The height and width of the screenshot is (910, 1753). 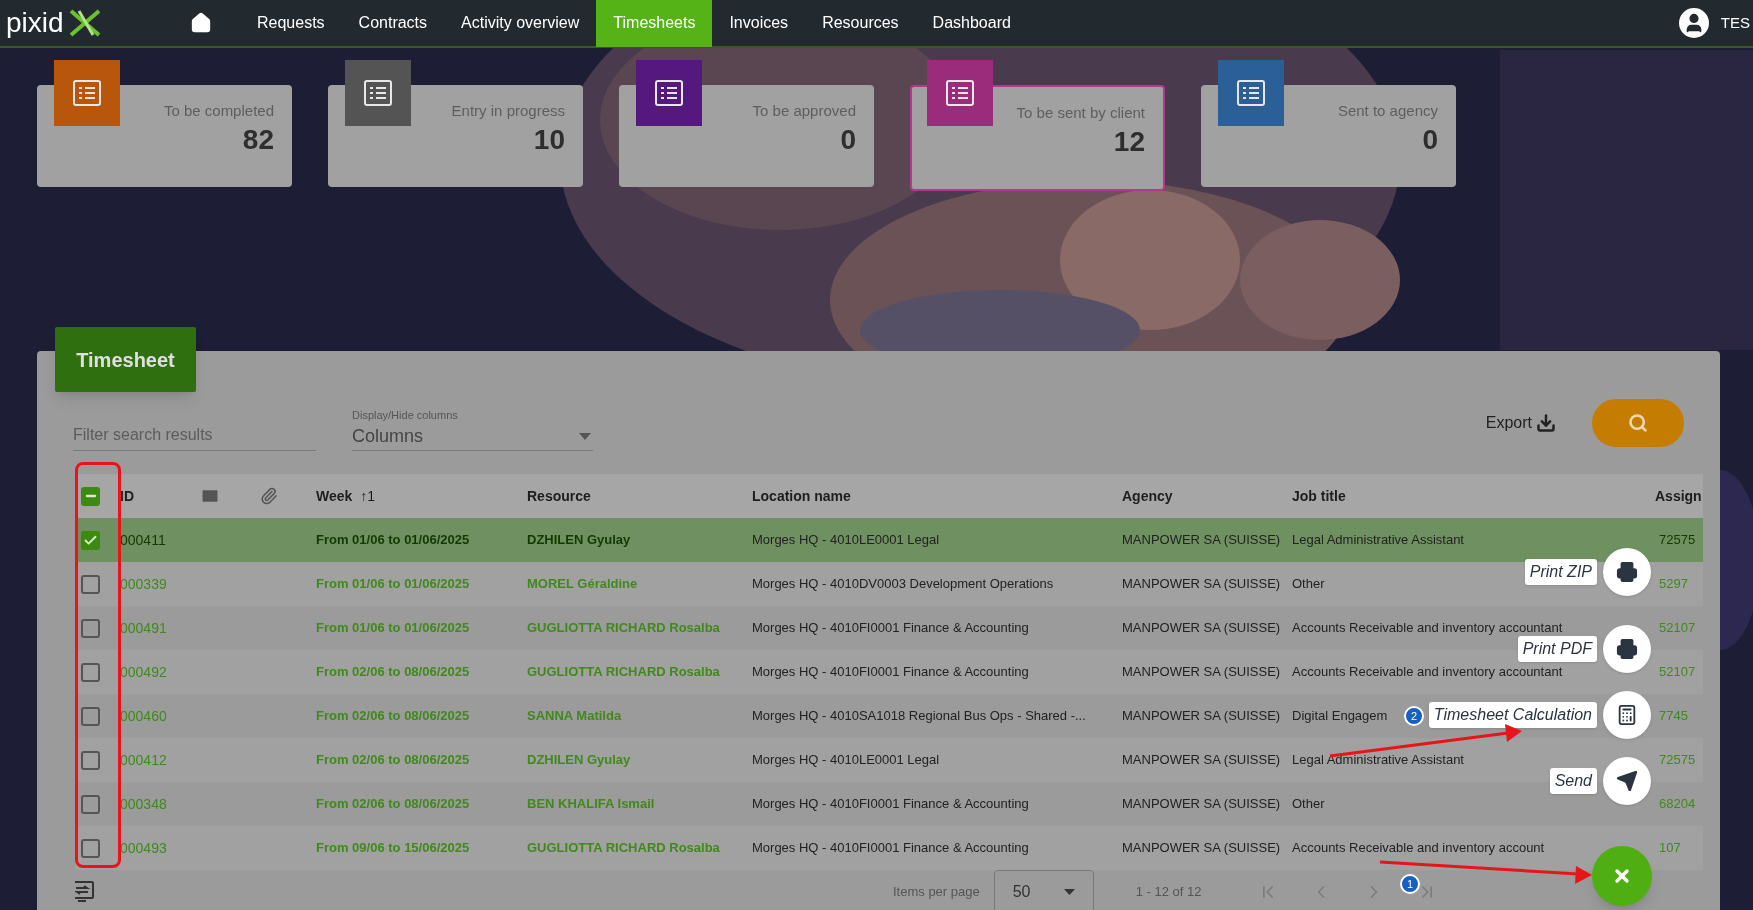 What do you see at coordinates (1080, 113) in the screenshot?
I see `card-title: To be sent by client` at bounding box center [1080, 113].